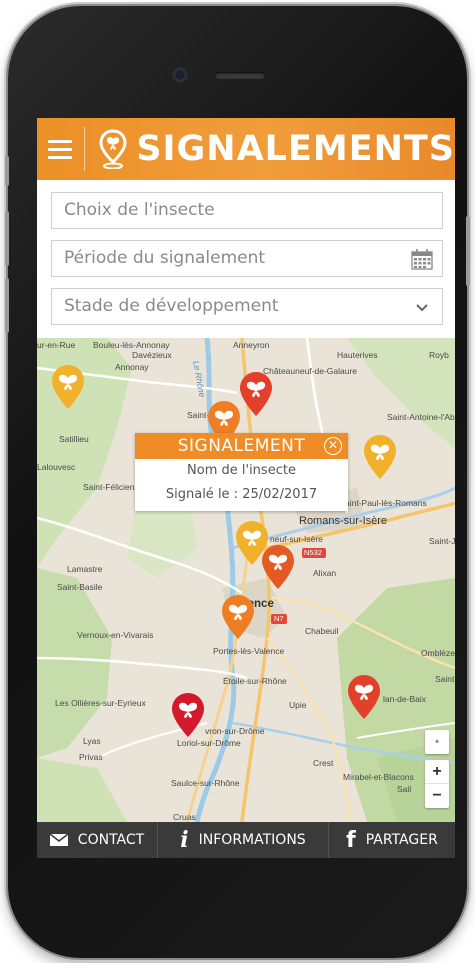  I want to click on envelope-icon, so click(58, 840).